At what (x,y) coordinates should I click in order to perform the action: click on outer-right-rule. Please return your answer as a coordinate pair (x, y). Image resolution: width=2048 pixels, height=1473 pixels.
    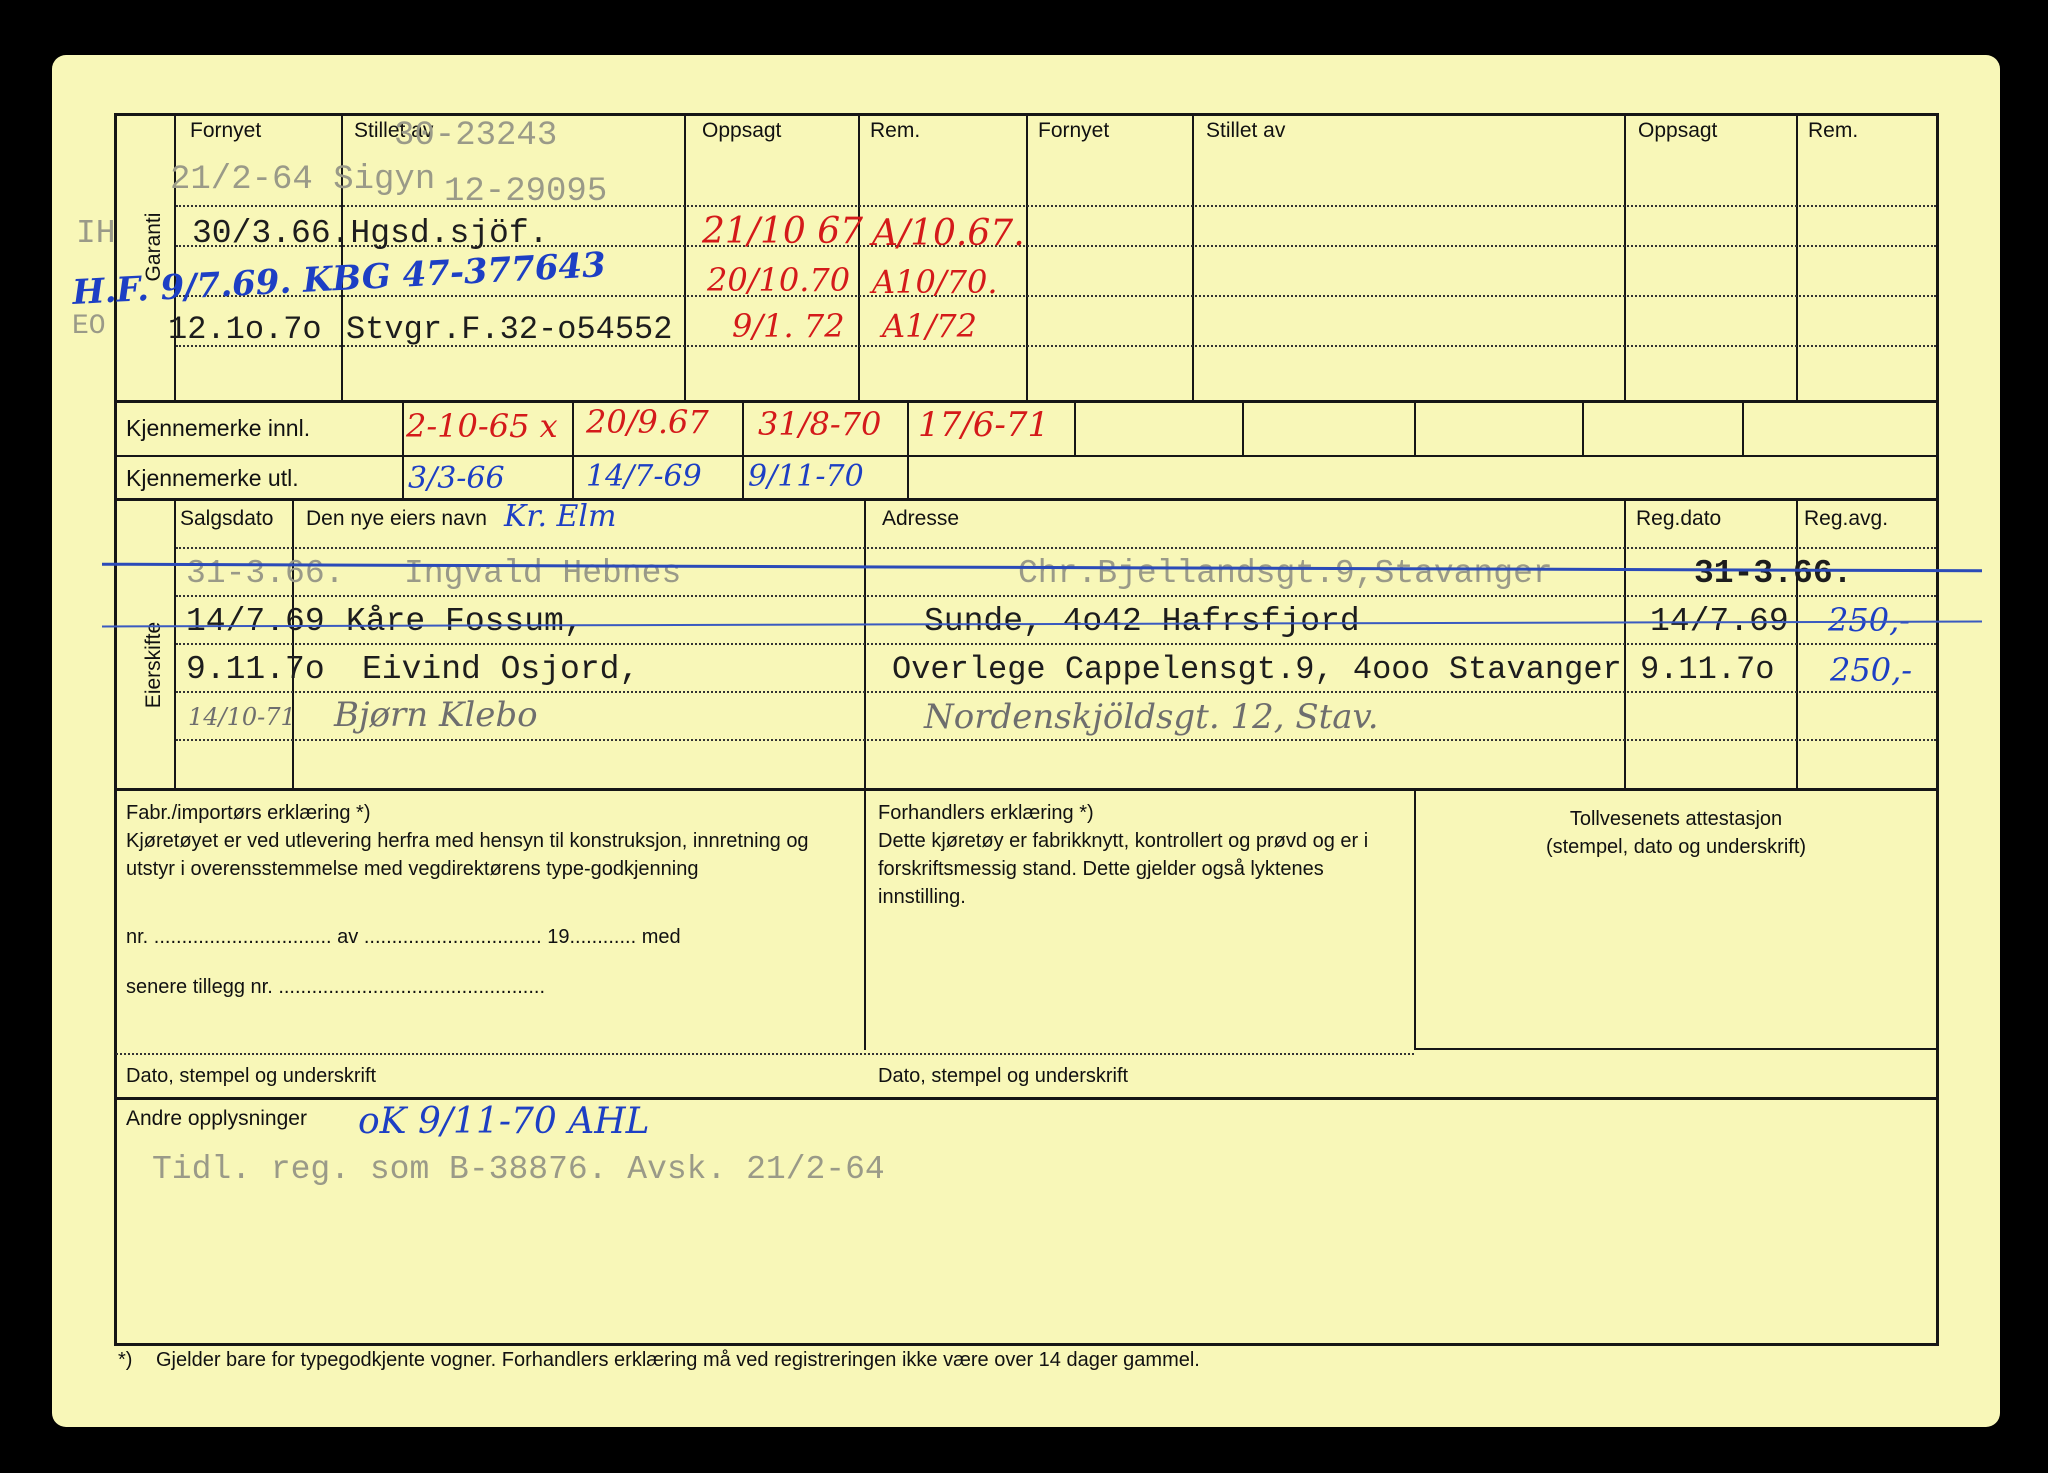
    Looking at the image, I should click on (1937, 608).